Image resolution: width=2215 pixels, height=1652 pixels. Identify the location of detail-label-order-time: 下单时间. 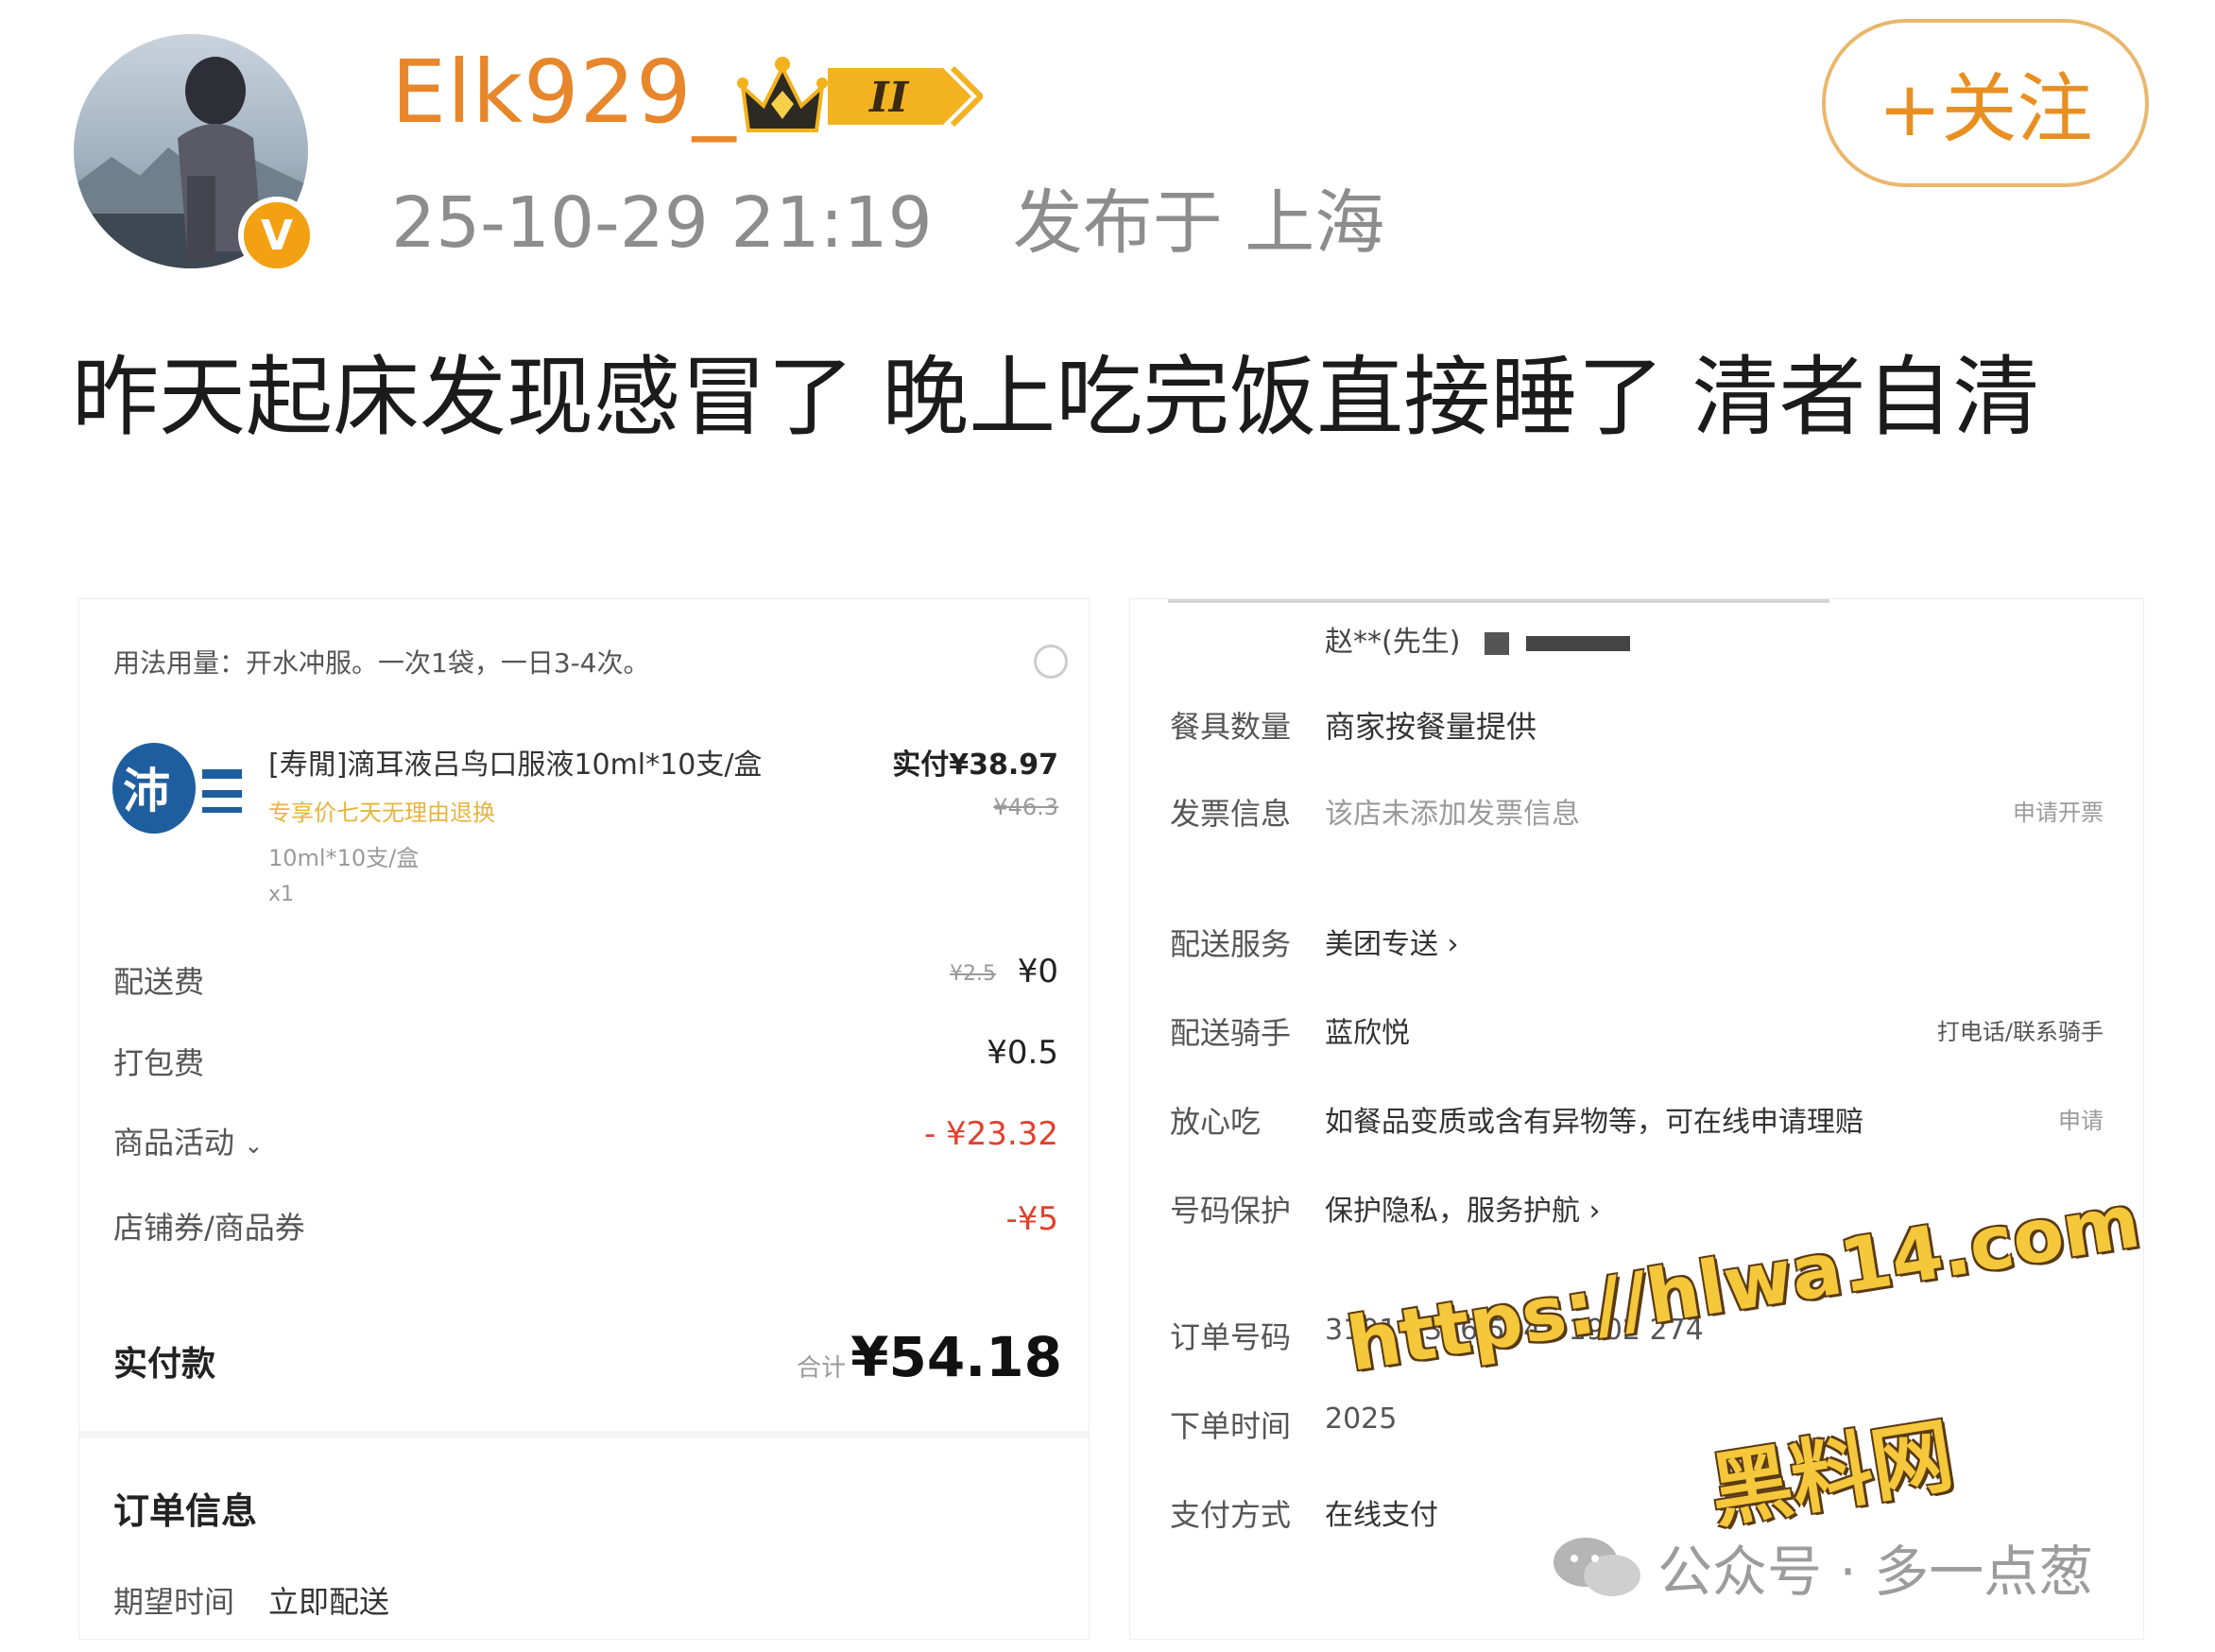
(1231, 1426).